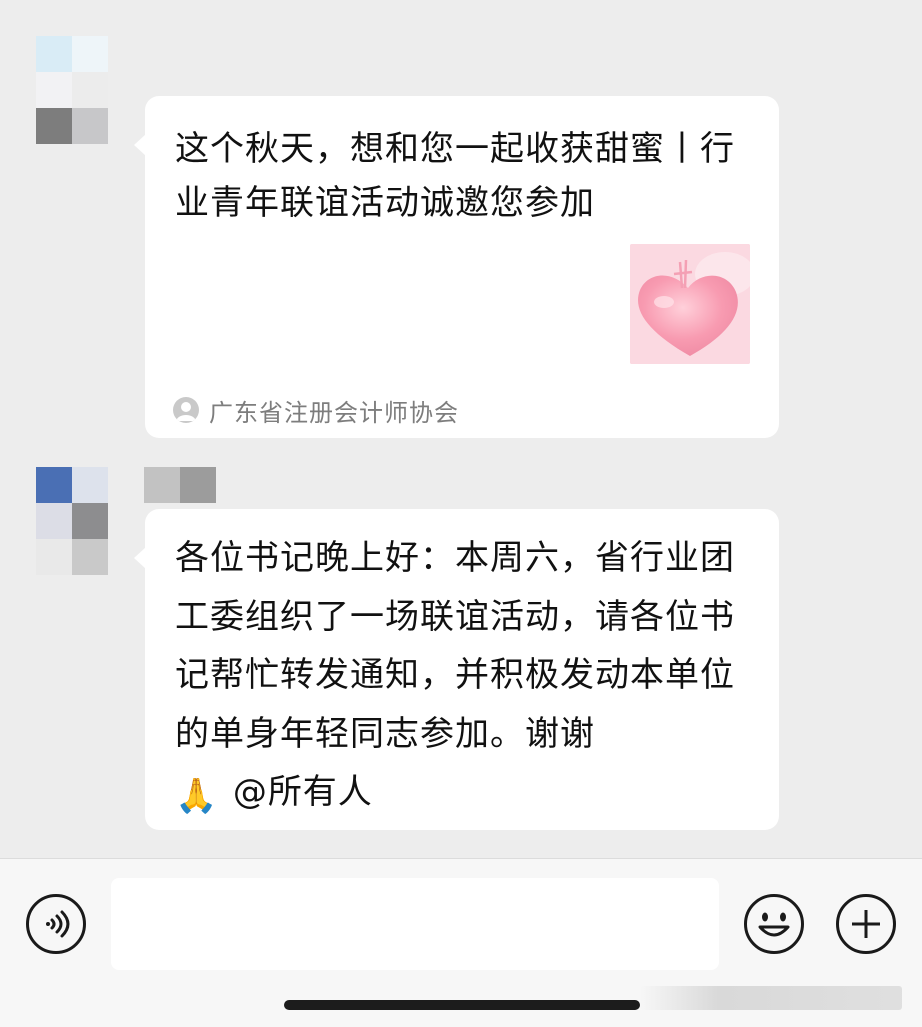 This screenshot has width=922, height=1027. Describe the element at coordinates (197, 796) in the screenshot. I see `pray-emoji: 🙏` at that location.